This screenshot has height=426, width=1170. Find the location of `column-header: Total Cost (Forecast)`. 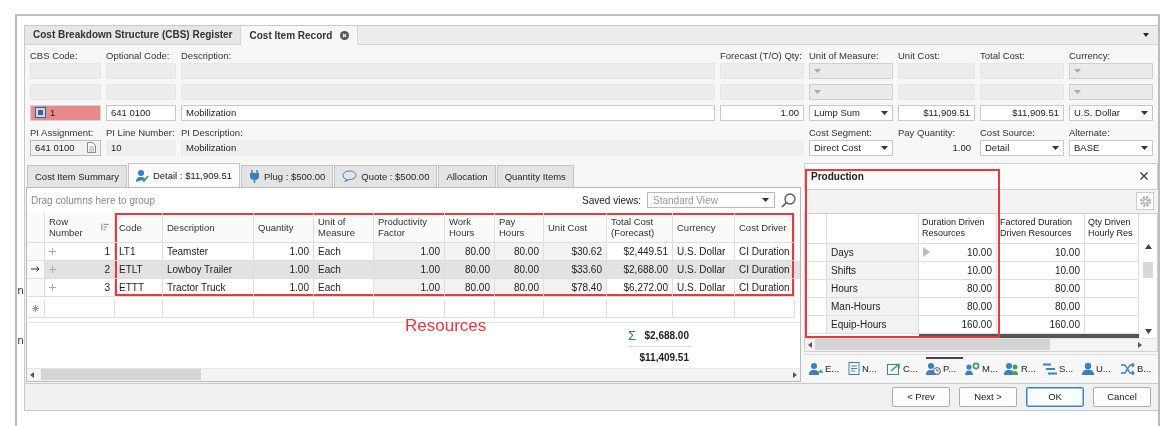

column-header: Total Cost (Forecast) is located at coordinates (640, 227).